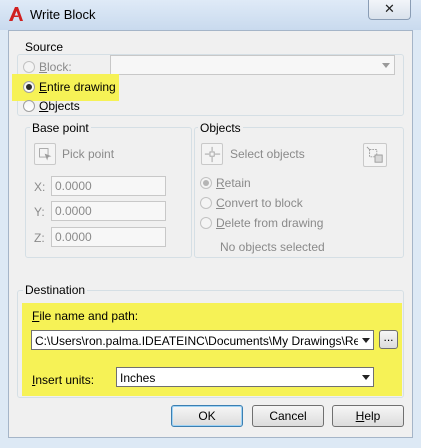 Image resolution: width=421 pixels, height=448 pixels. What do you see at coordinates (108, 211) in the screenshot?
I see `y-input: 0.0000` at bounding box center [108, 211].